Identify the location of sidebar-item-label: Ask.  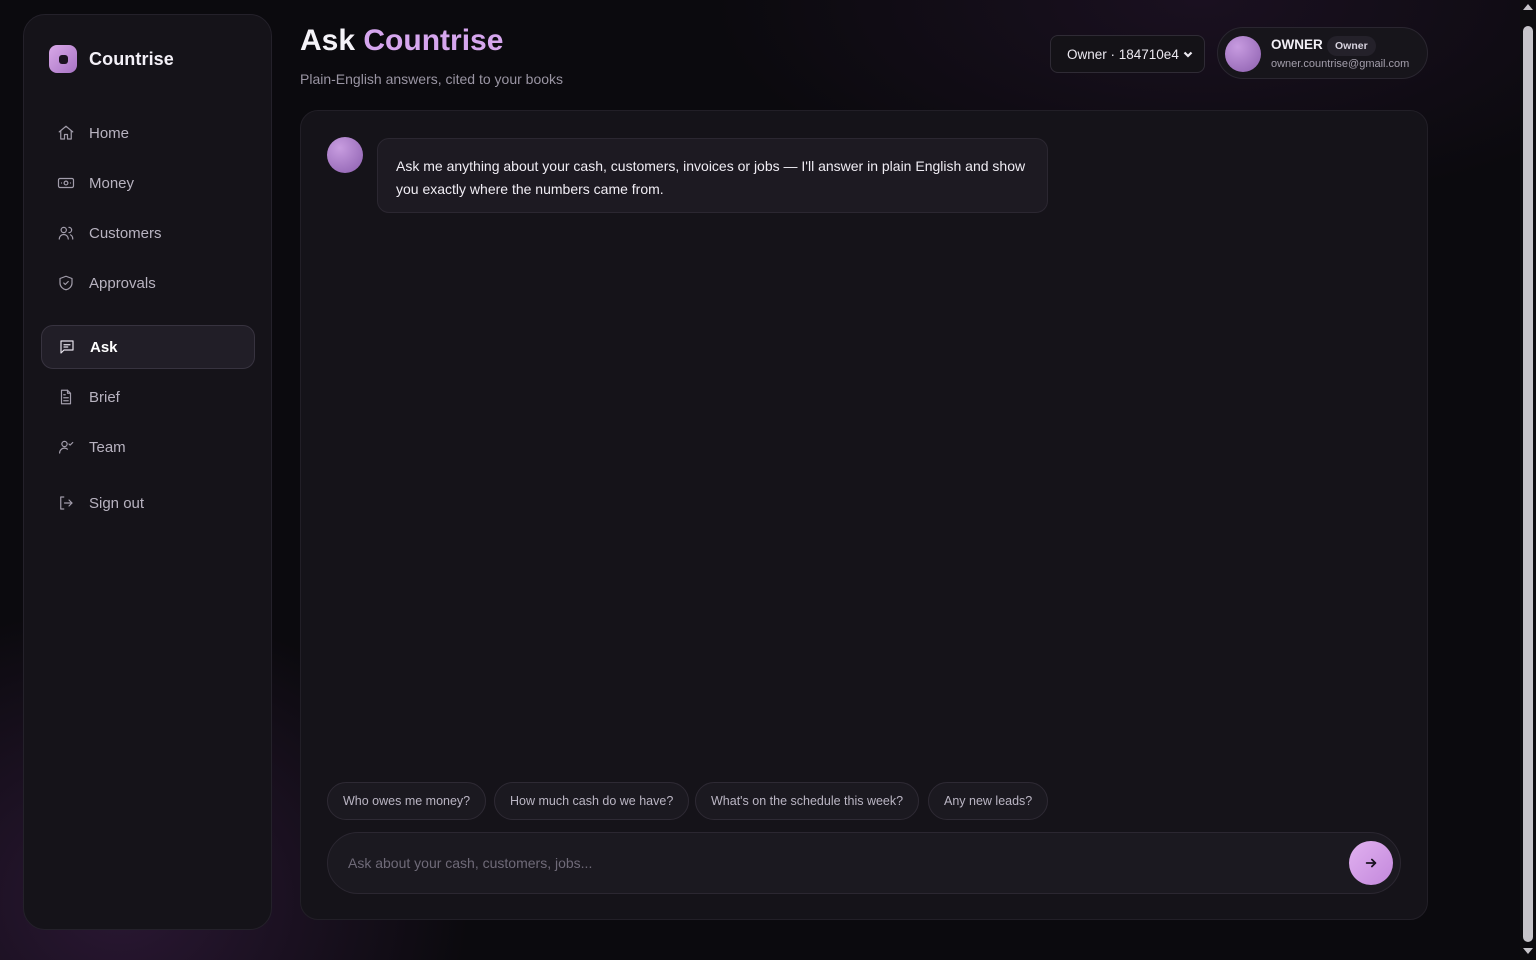
(104, 347).